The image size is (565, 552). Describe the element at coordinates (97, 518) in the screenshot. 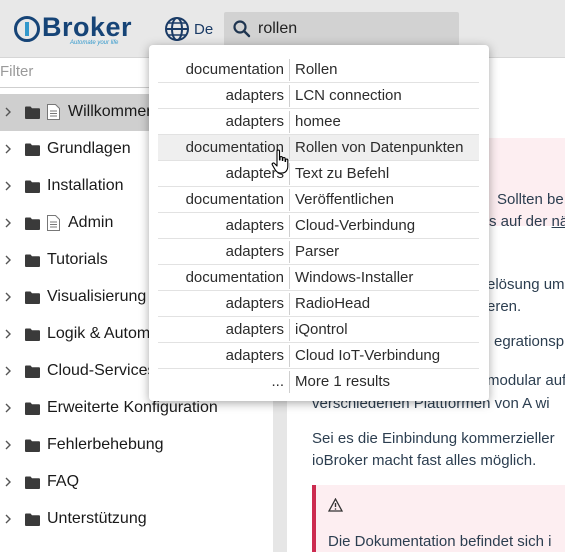

I see `sidebar-item-label: Unterstützung` at that location.